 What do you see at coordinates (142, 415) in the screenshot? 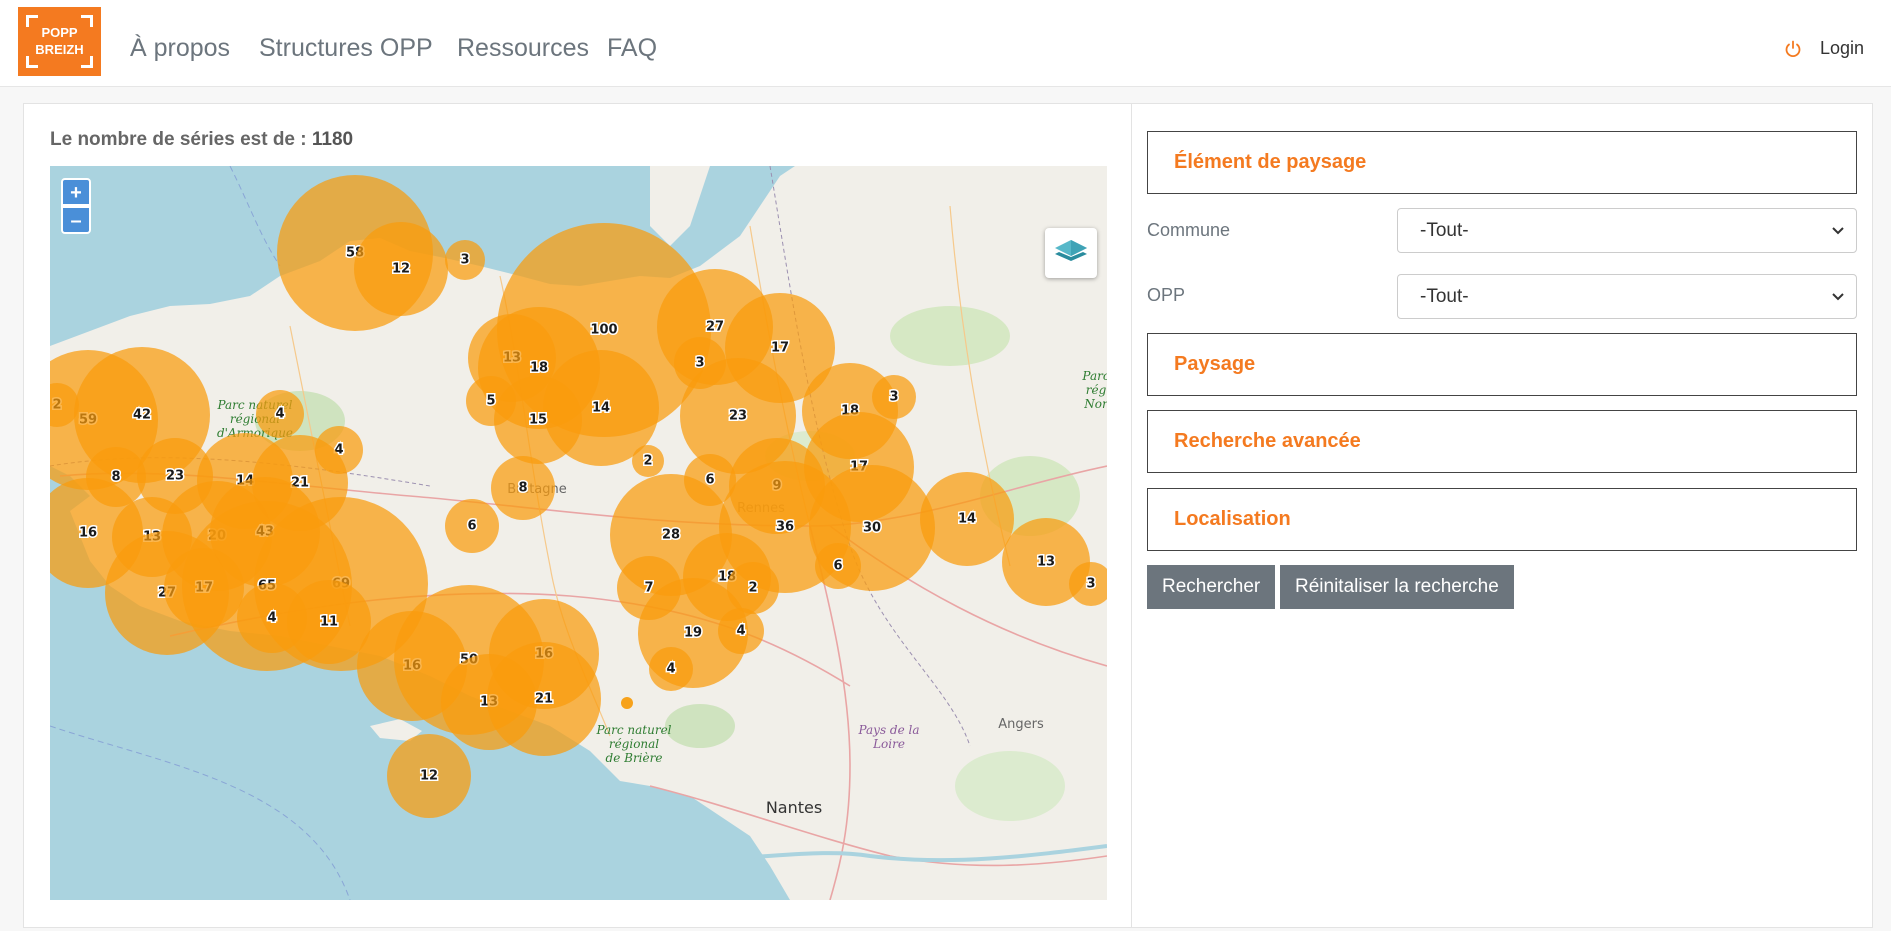
I see `cluster-count: 42` at bounding box center [142, 415].